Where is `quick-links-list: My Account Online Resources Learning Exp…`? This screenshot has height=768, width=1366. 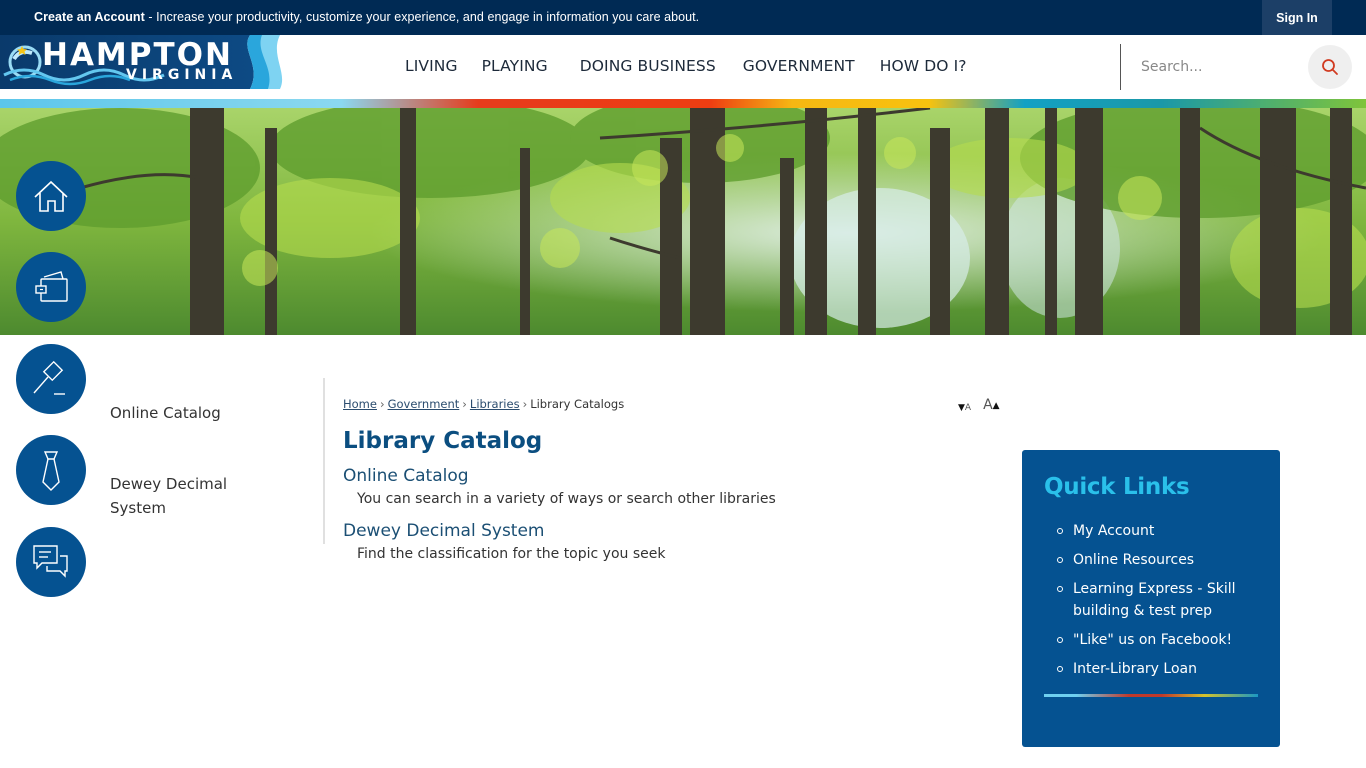 quick-links-list: My Account Online Resources Learning Exp… is located at coordinates (1162, 603).